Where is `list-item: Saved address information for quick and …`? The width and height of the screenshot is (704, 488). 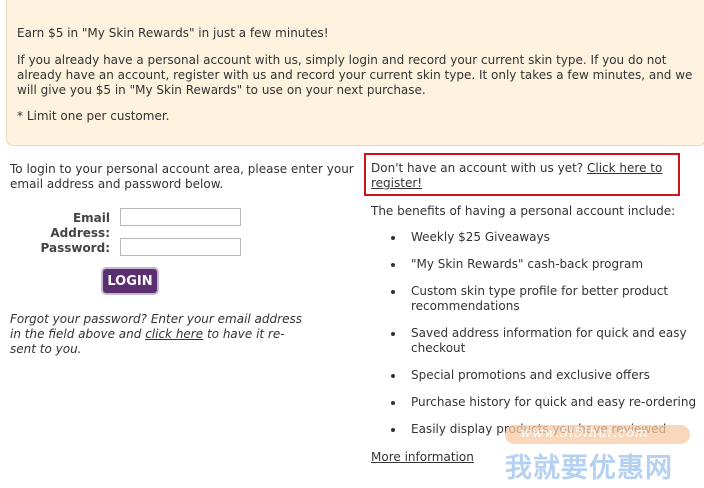 list-item: Saved address information for quick and … is located at coordinates (536, 341).